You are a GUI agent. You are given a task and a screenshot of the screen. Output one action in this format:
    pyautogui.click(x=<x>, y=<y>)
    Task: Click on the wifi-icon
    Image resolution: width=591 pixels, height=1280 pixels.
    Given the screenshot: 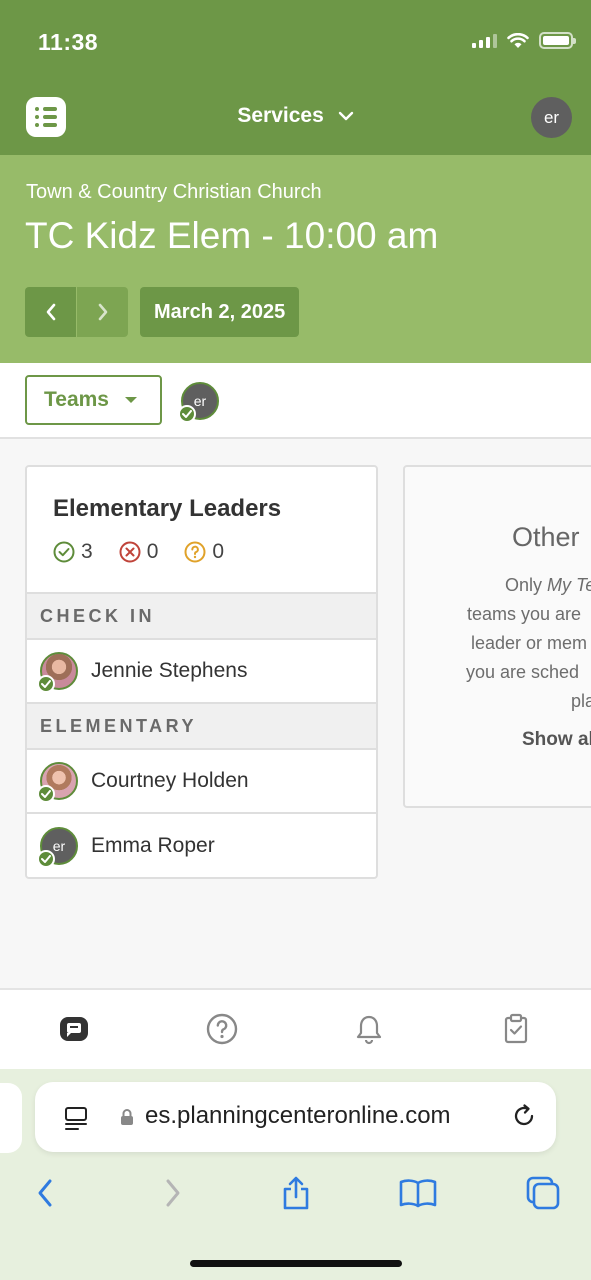 What is the action you would take?
    pyautogui.click(x=518, y=40)
    